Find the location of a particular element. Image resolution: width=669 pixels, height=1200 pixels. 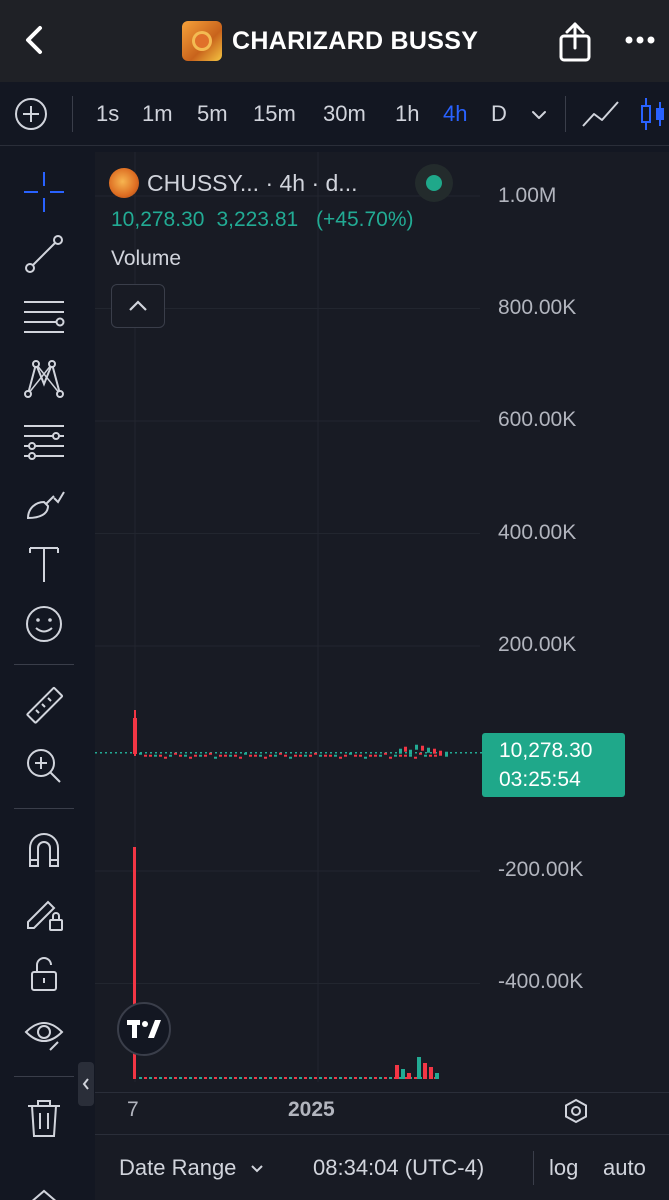

date-range-button: Date Range is located at coordinates (192, 1168).